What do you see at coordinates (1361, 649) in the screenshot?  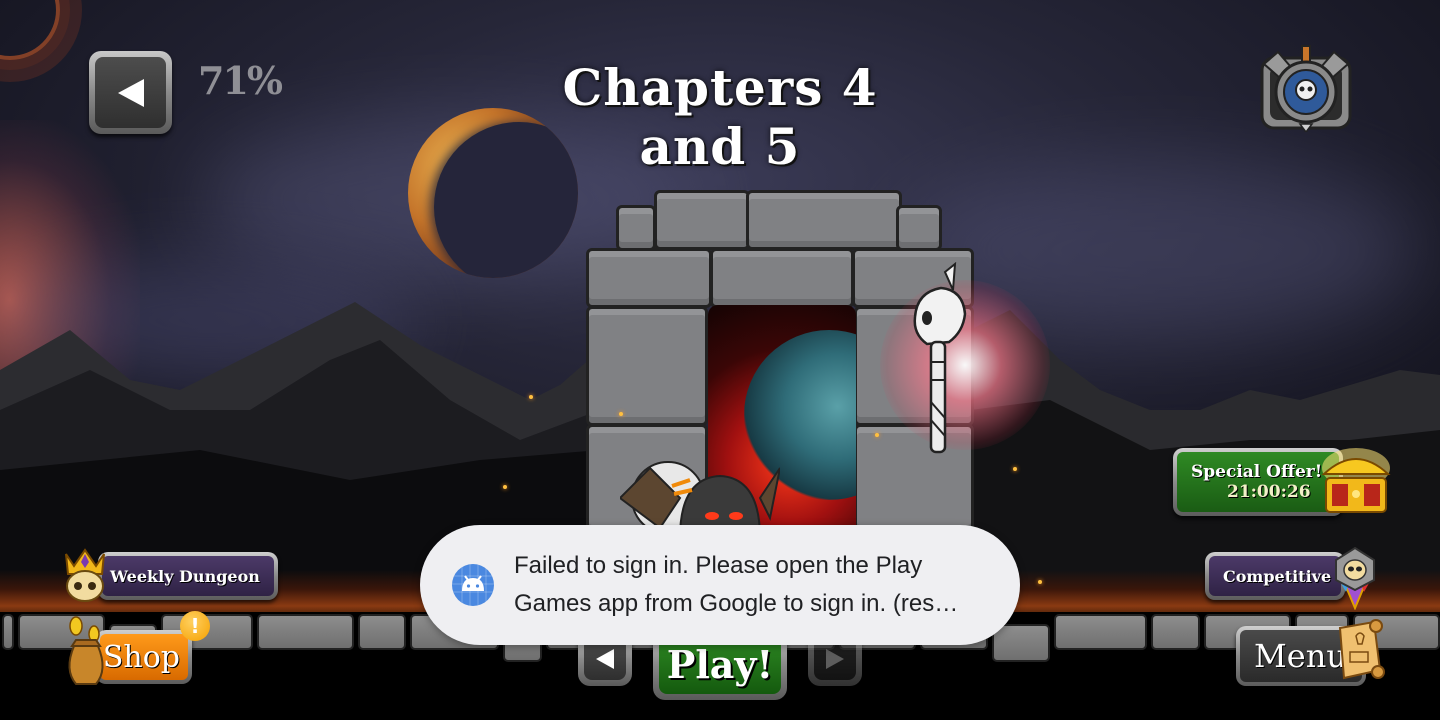 I see `scroll-icon` at bounding box center [1361, 649].